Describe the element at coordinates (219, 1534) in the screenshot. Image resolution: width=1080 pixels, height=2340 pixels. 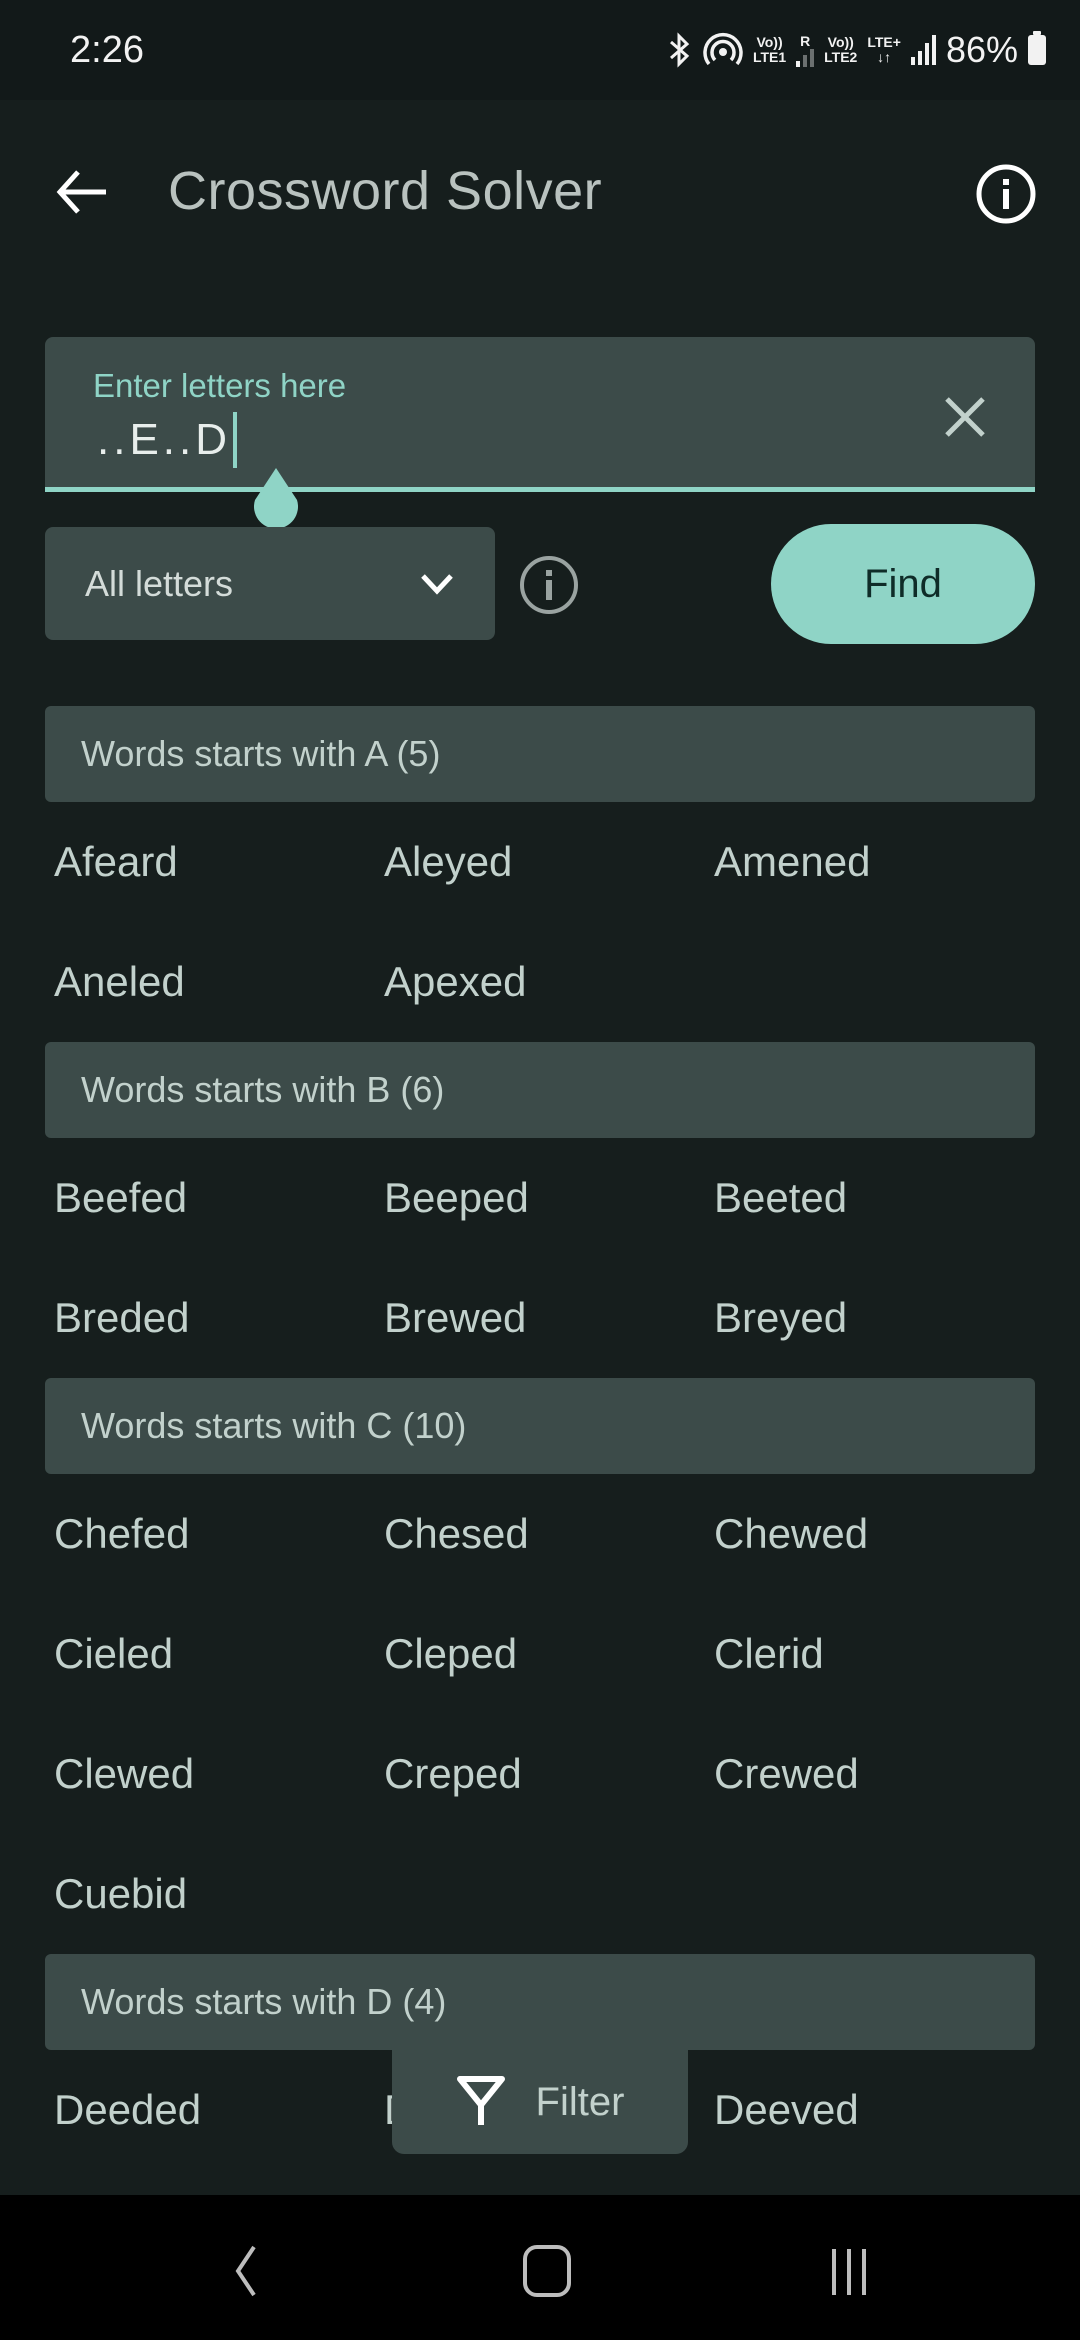
I see `word-item: Chefed` at that location.